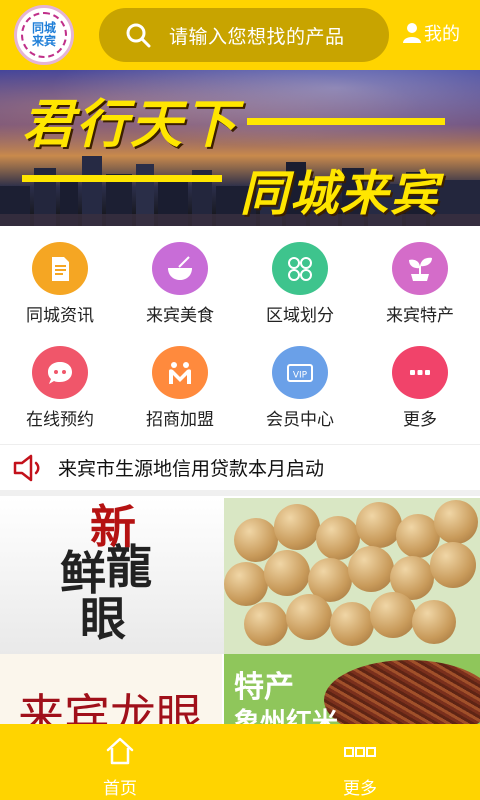 The width and height of the screenshot is (480, 800). I want to click on sprout-icon, so click(420, 268).